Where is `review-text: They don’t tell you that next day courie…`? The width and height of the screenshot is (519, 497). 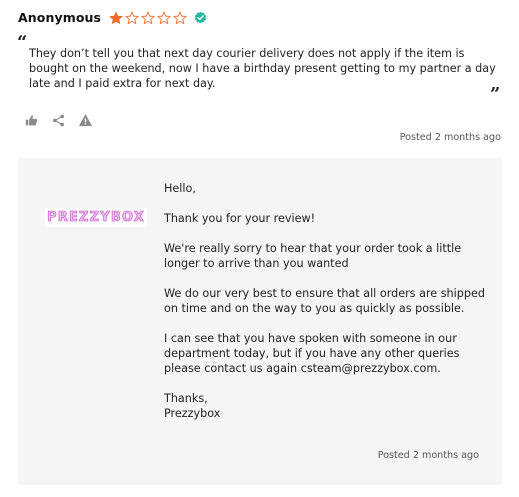 review-text: They don’t tell you that next day courie… is located at coordinates (262, 68).